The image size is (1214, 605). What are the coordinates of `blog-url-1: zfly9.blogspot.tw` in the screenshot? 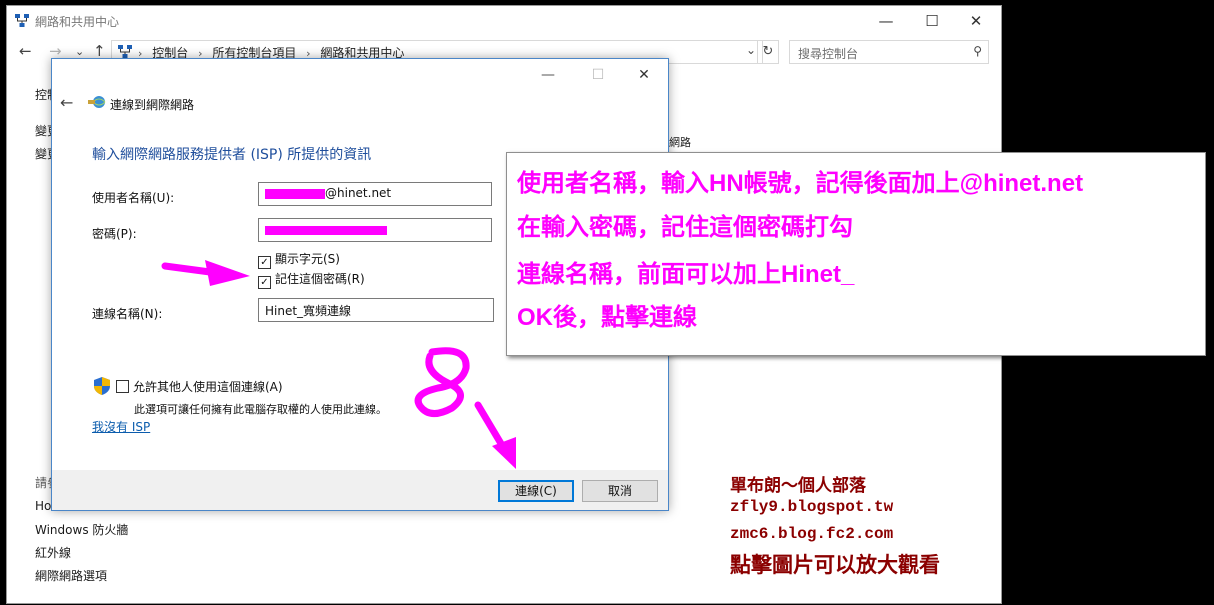 It's located at (812, 507).